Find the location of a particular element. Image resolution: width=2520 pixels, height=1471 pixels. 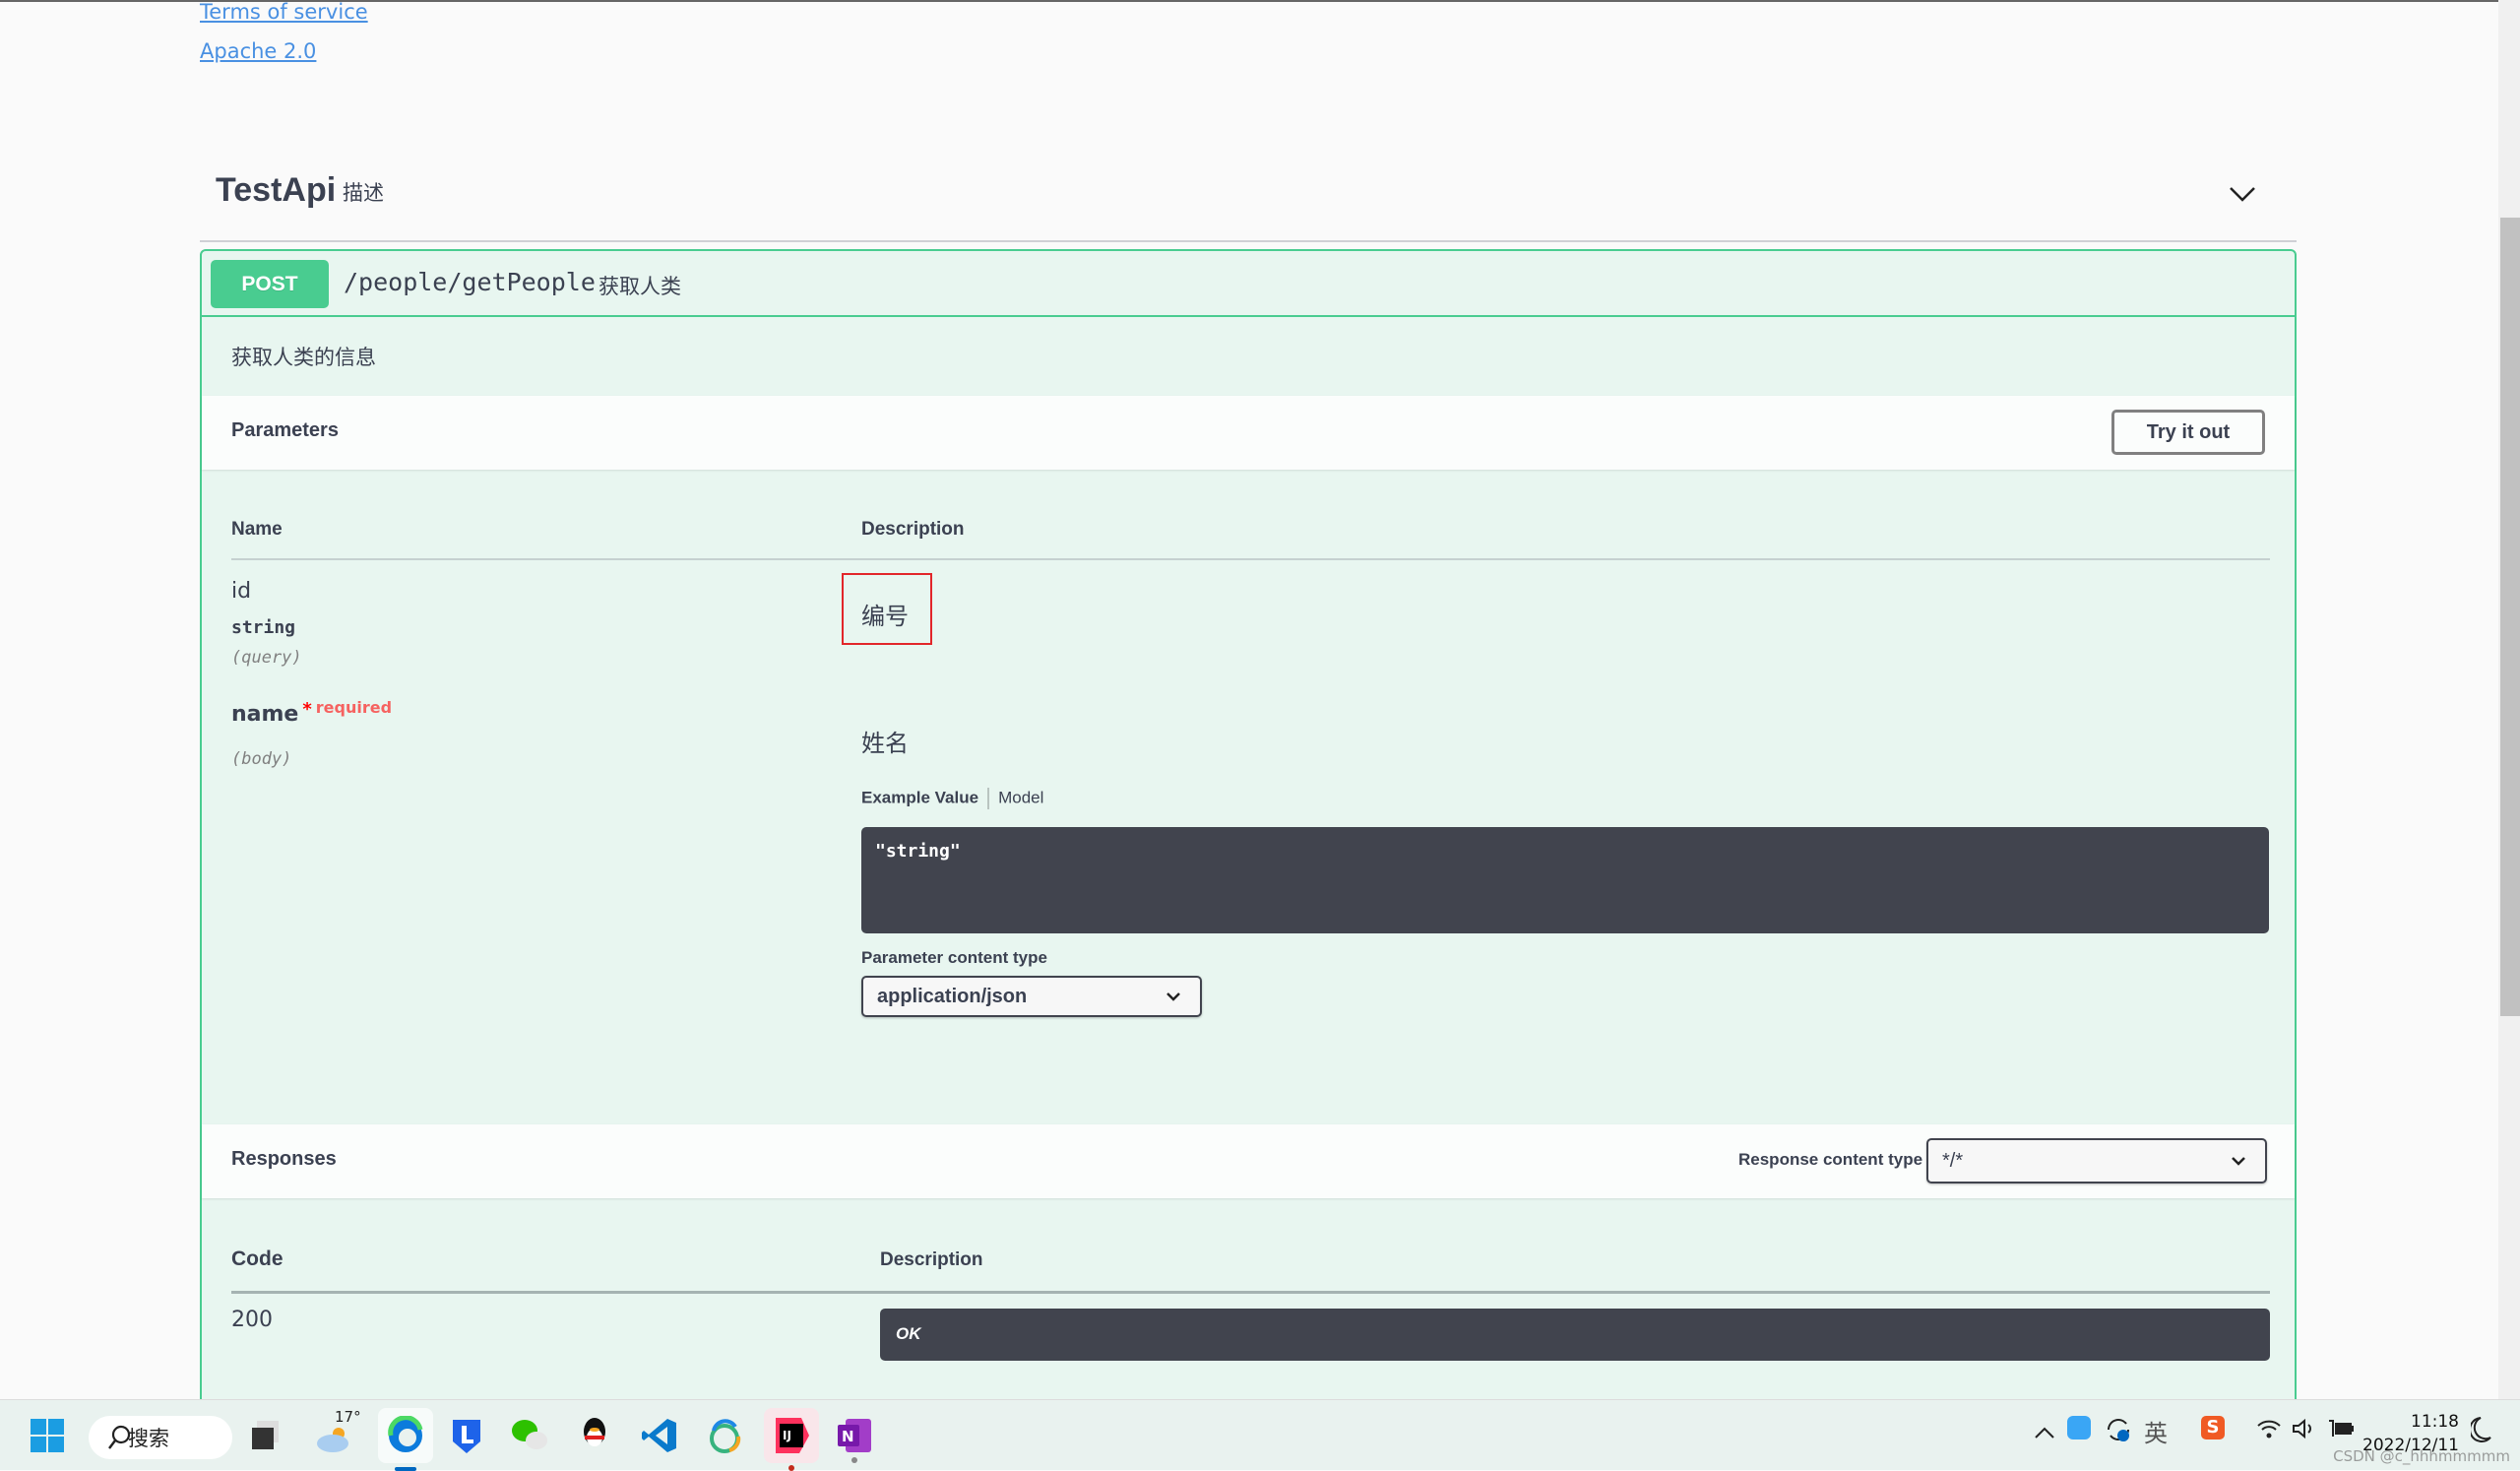

response-content-type-value: */* is located at coordinates (1953, 1161).